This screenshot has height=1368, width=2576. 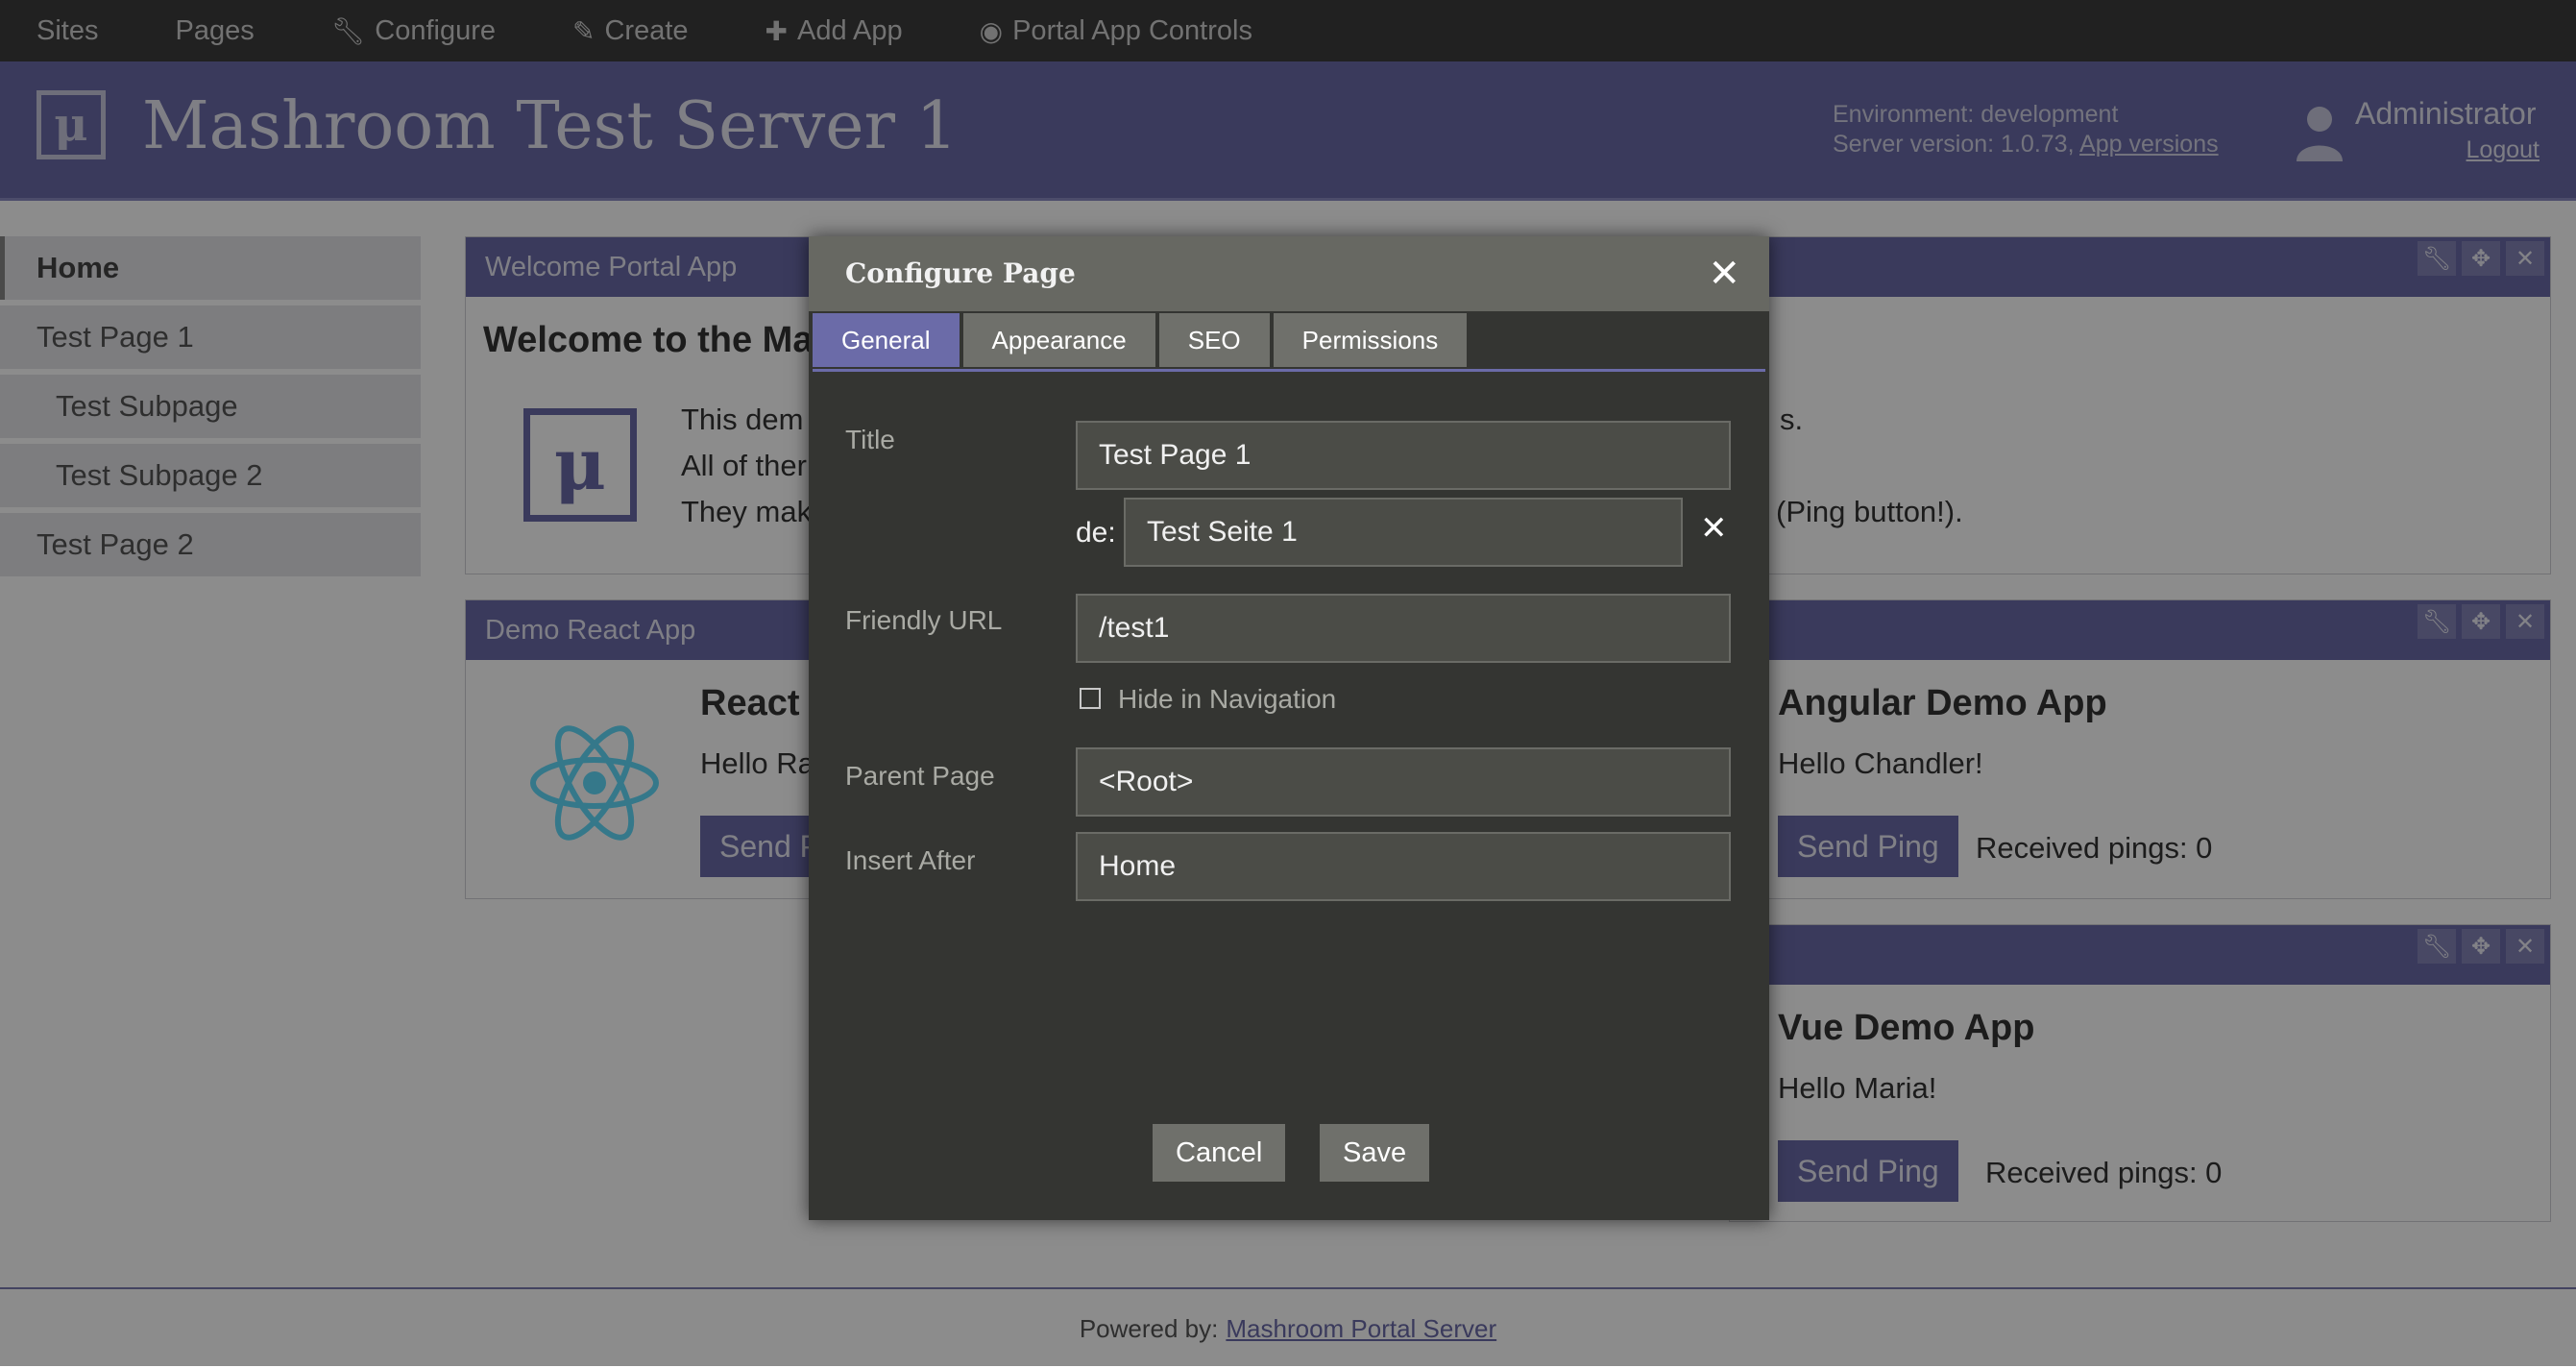 What do you see at coordinates (1403, 867) in the screenshot?
I see `insert-after-select: Home` at bounding box center [1403, 867].